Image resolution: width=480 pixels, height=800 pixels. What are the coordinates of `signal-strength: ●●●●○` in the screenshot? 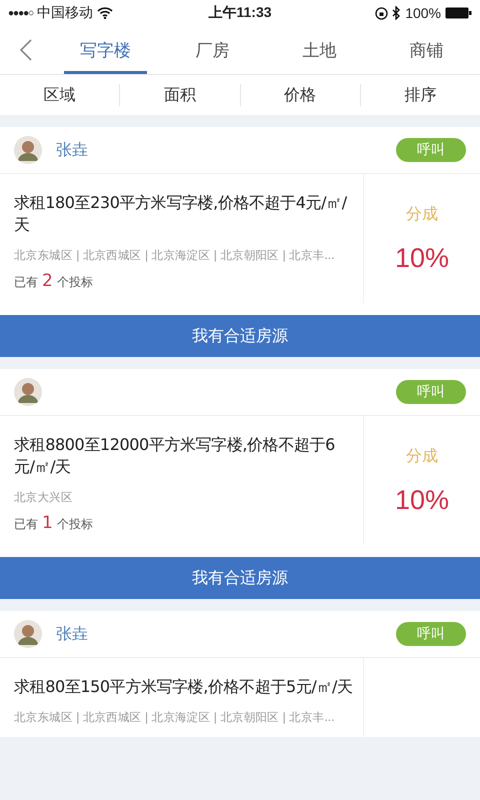 It's located at (21, 13).